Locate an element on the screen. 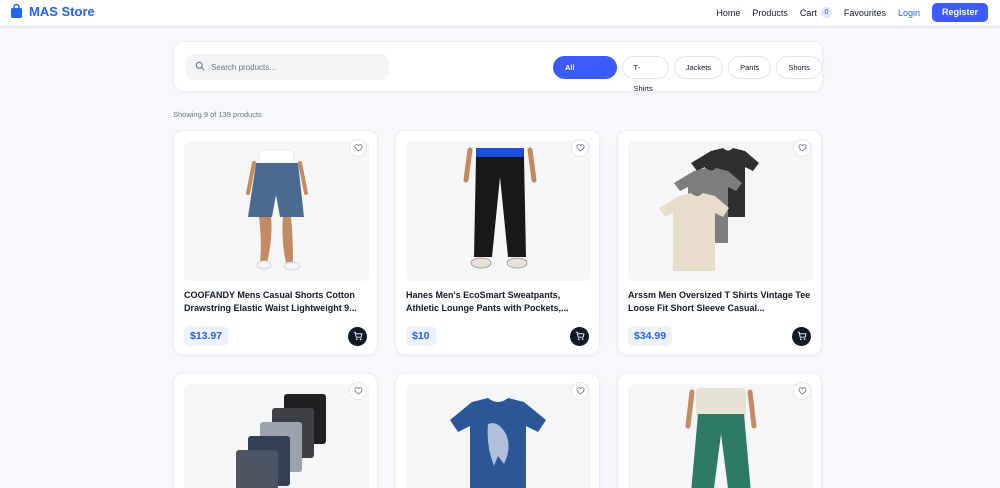 The width and height of the screenshot is (1000, 488). brand-name: MAS Store is located at coordinates (62, 11).